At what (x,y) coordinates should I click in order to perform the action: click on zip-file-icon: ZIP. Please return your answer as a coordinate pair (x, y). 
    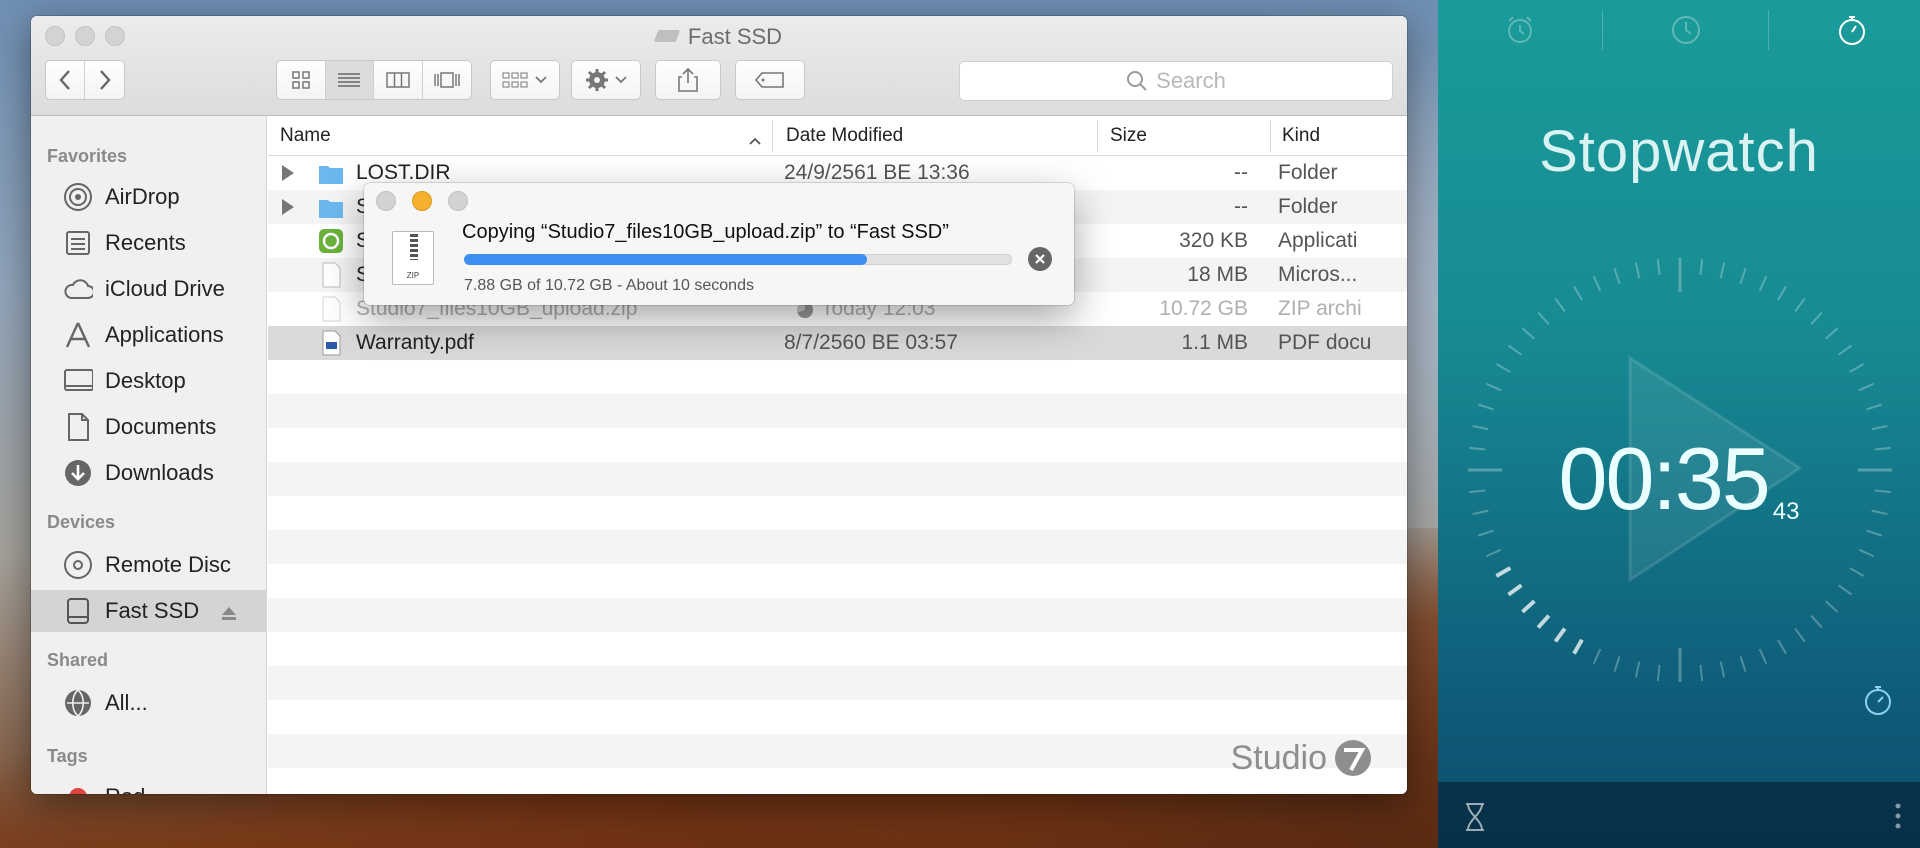
    Looking at the image, I should click on (413, 258).